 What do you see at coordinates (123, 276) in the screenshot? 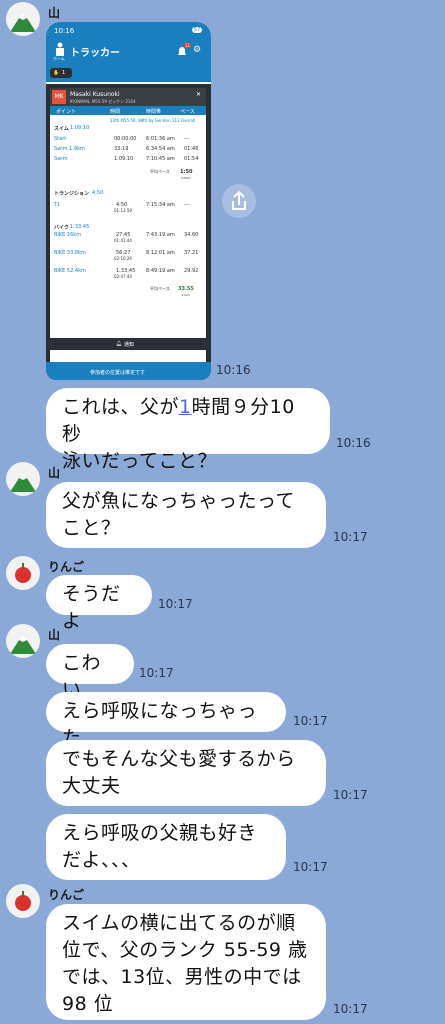
I see `table-cell: 02:47:44` at bounding box center [123, 276].